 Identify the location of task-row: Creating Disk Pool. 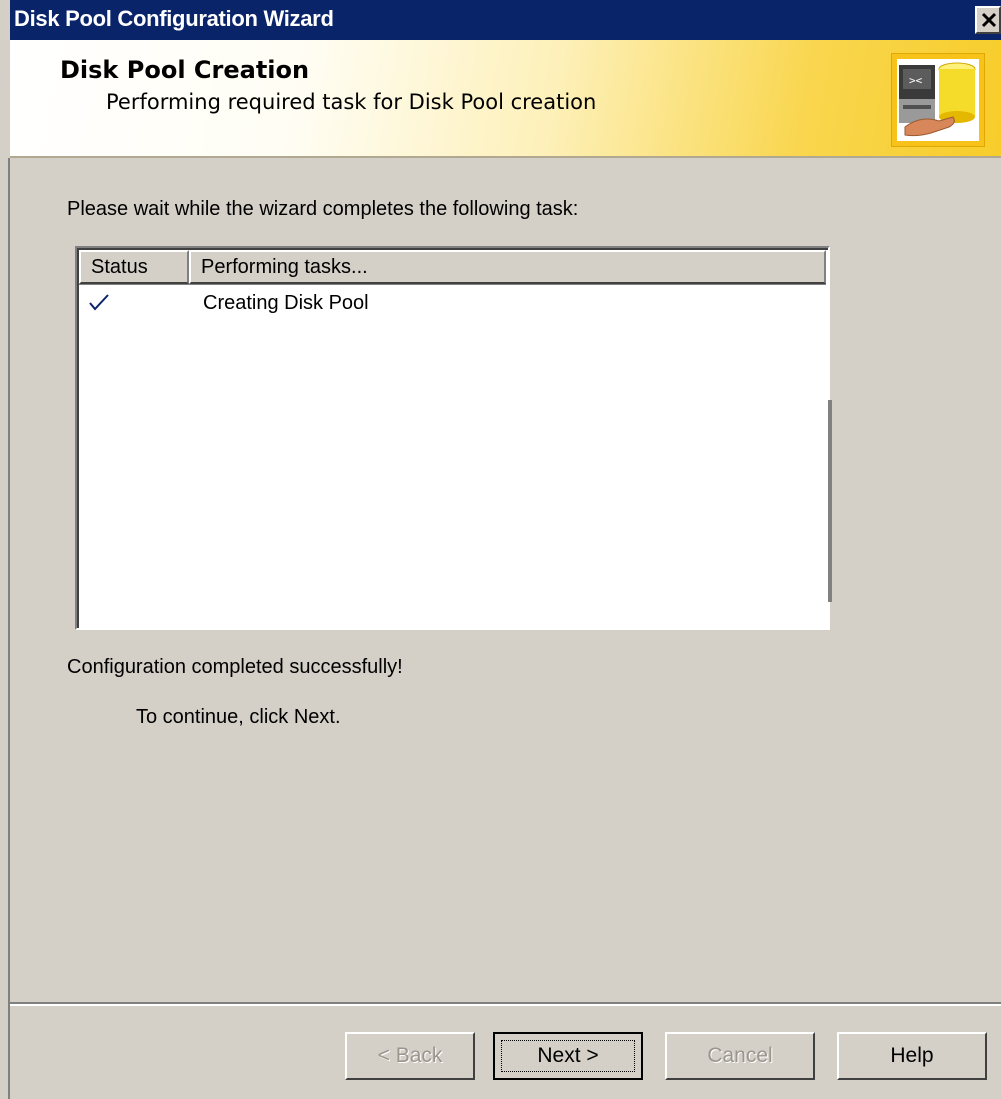
(452, 303).